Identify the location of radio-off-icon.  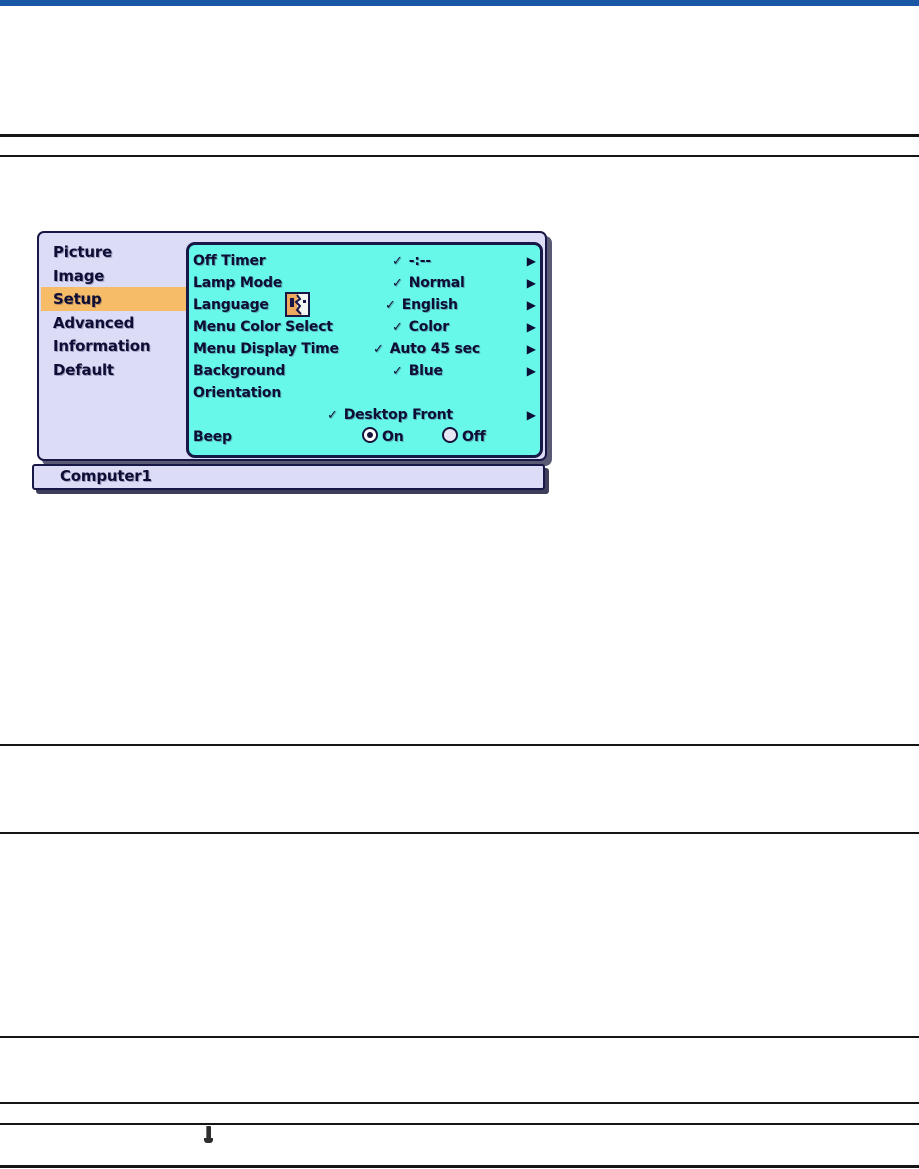
(450, 435).